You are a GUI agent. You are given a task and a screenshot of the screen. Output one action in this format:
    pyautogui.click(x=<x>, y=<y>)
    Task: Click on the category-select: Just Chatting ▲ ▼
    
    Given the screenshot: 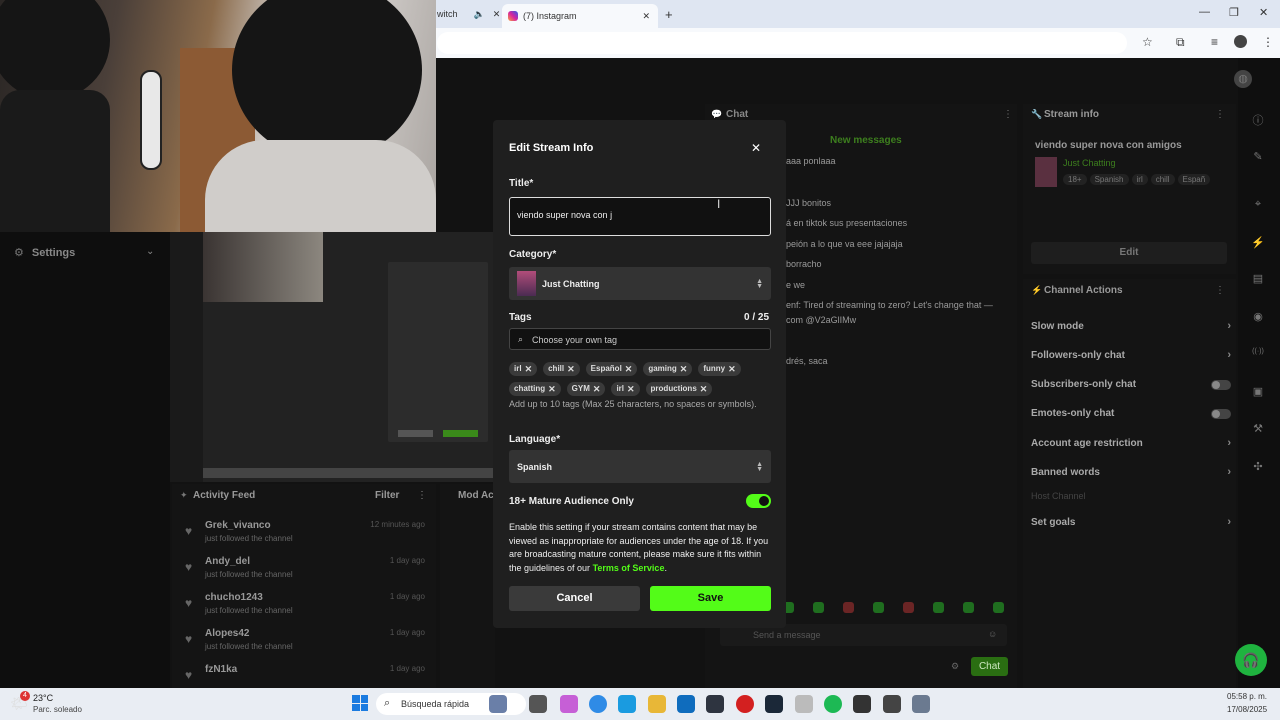 What is the action you would take?
    pyautogui.click(x=640, y=283)
    